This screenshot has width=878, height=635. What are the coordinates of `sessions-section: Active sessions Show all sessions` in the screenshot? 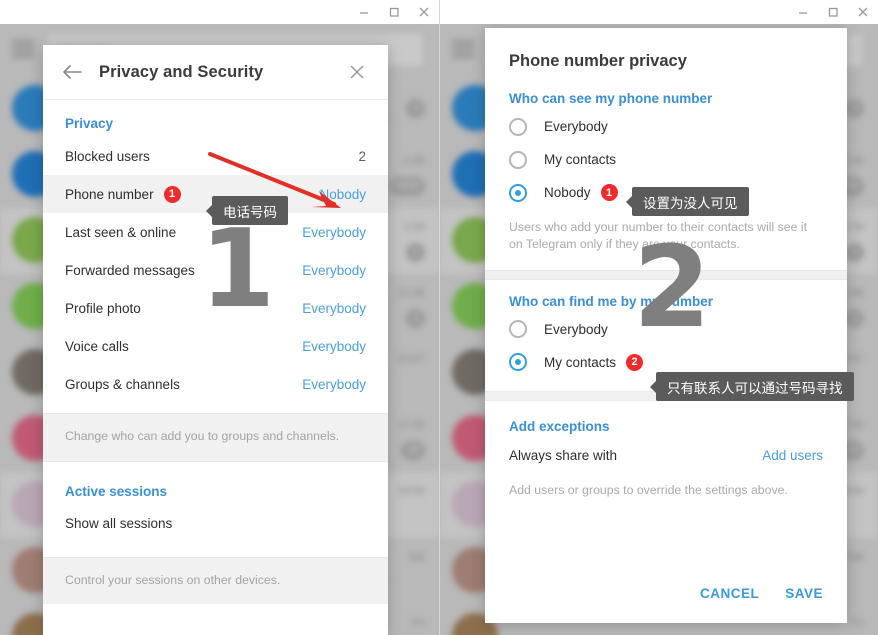 It's located at (215, 509).